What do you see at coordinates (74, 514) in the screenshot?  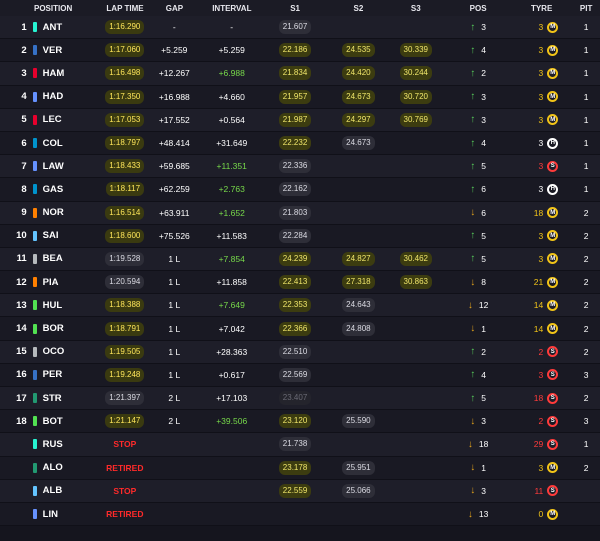 I see `driver-code: LIN` at bounding box center [74, 514].